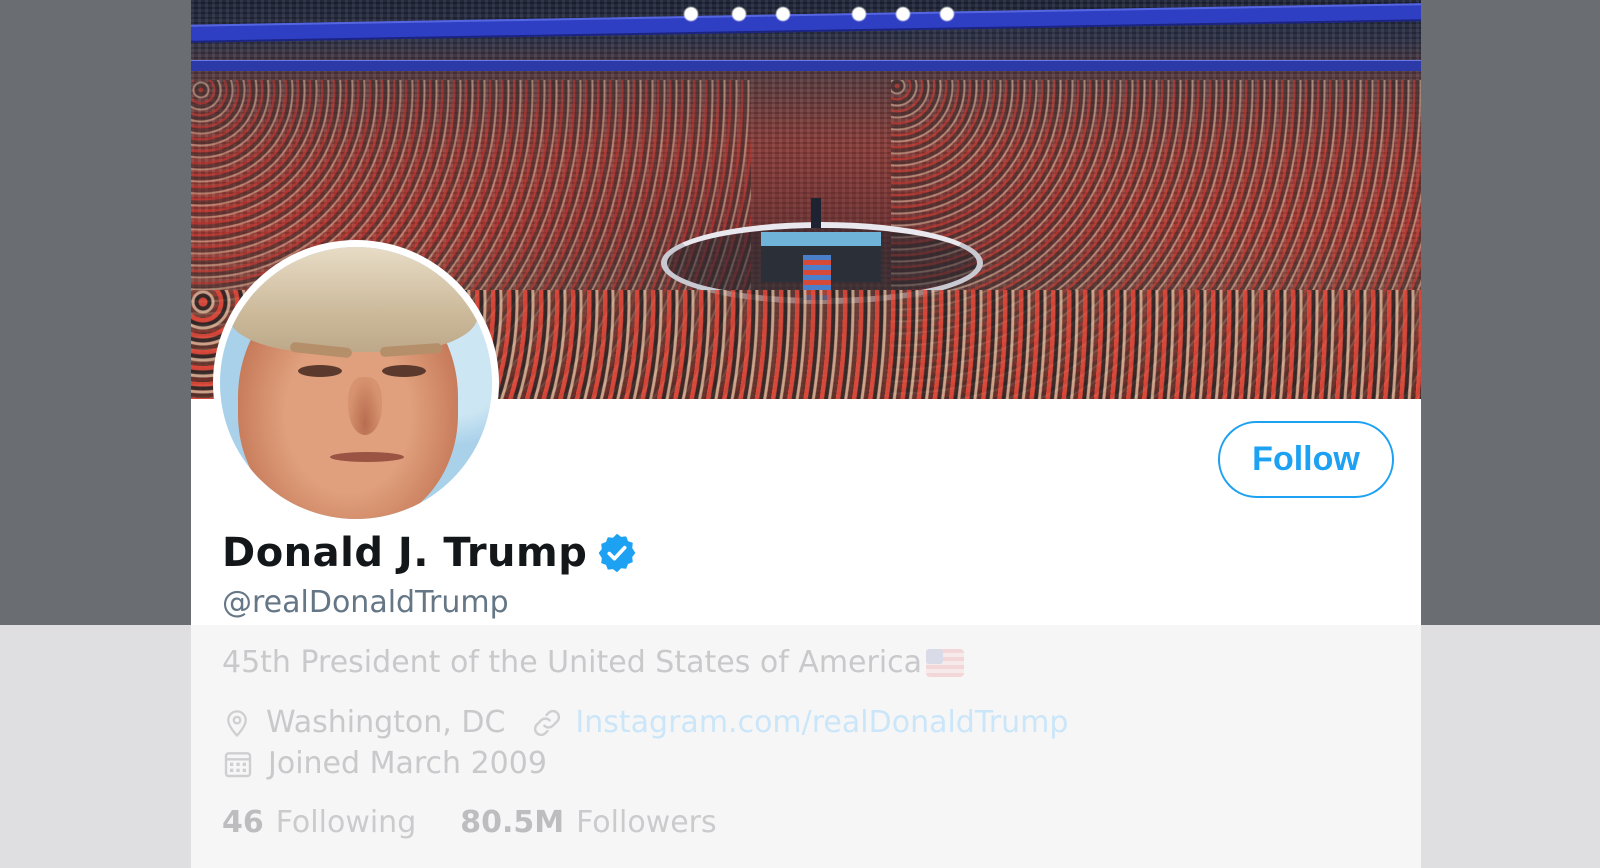 Image resolution: width=1600 pixels, height=868 pixels. What do you see at coordinates (404, 553) in the screenshot?
I see `profile-display-name: Donald J. Trump` at bounding box center [404, 553].